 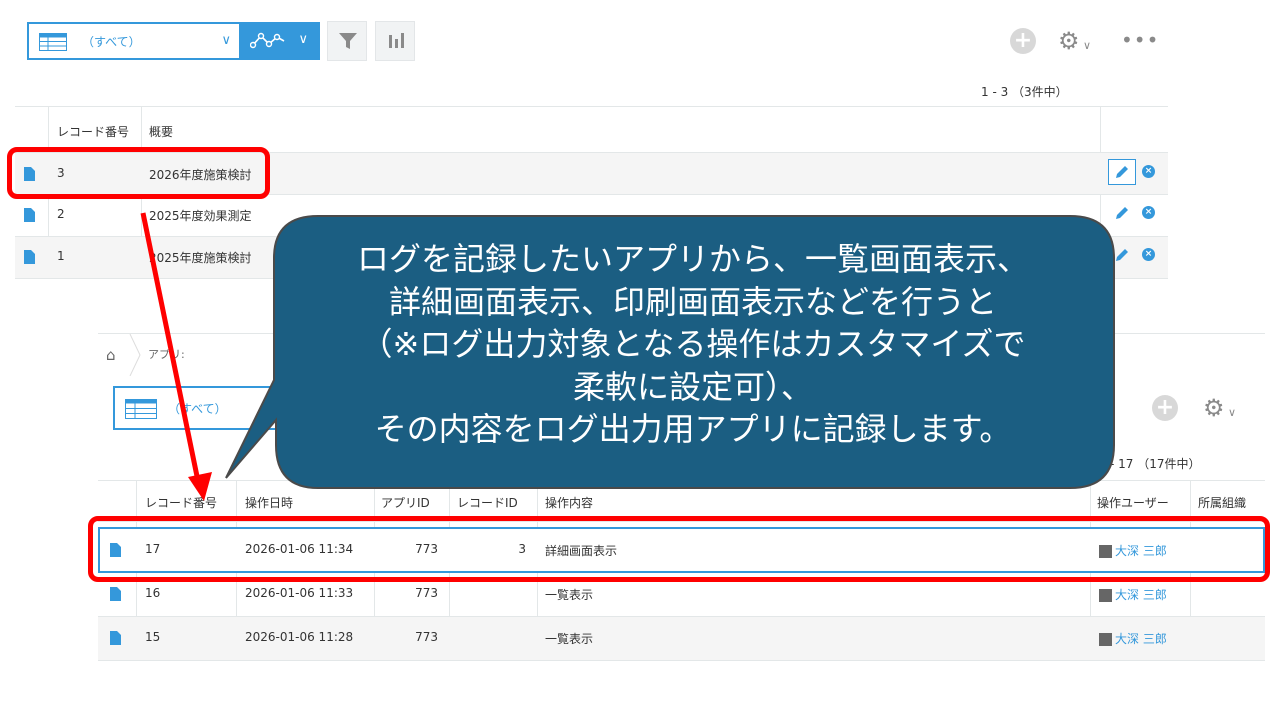 I want to click on arrow-line, so click(x=171, y=349).